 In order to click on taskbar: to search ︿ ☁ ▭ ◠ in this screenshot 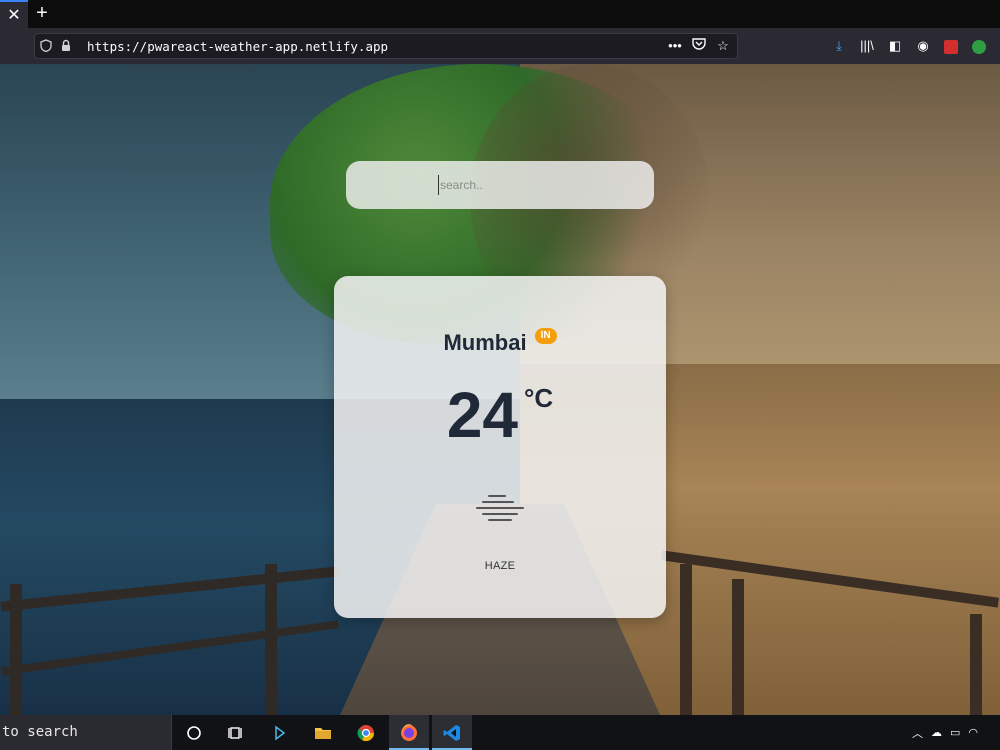, I will do `click(500, 732)`.